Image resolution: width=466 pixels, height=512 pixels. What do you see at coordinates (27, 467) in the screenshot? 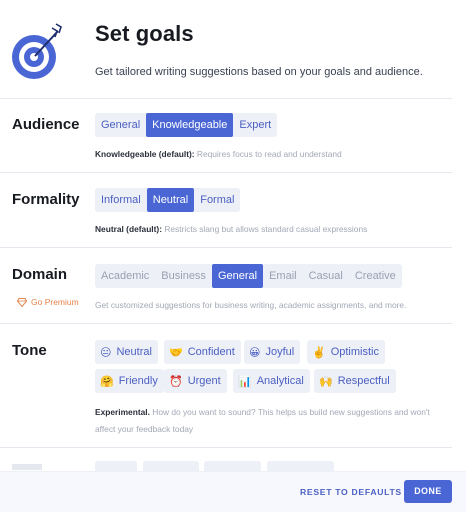
I see `next-section-label` at bounding box center [27, 467].